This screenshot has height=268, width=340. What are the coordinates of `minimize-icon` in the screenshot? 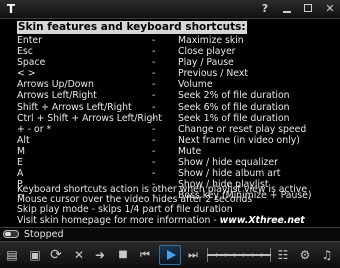 It's located at (287, 12).